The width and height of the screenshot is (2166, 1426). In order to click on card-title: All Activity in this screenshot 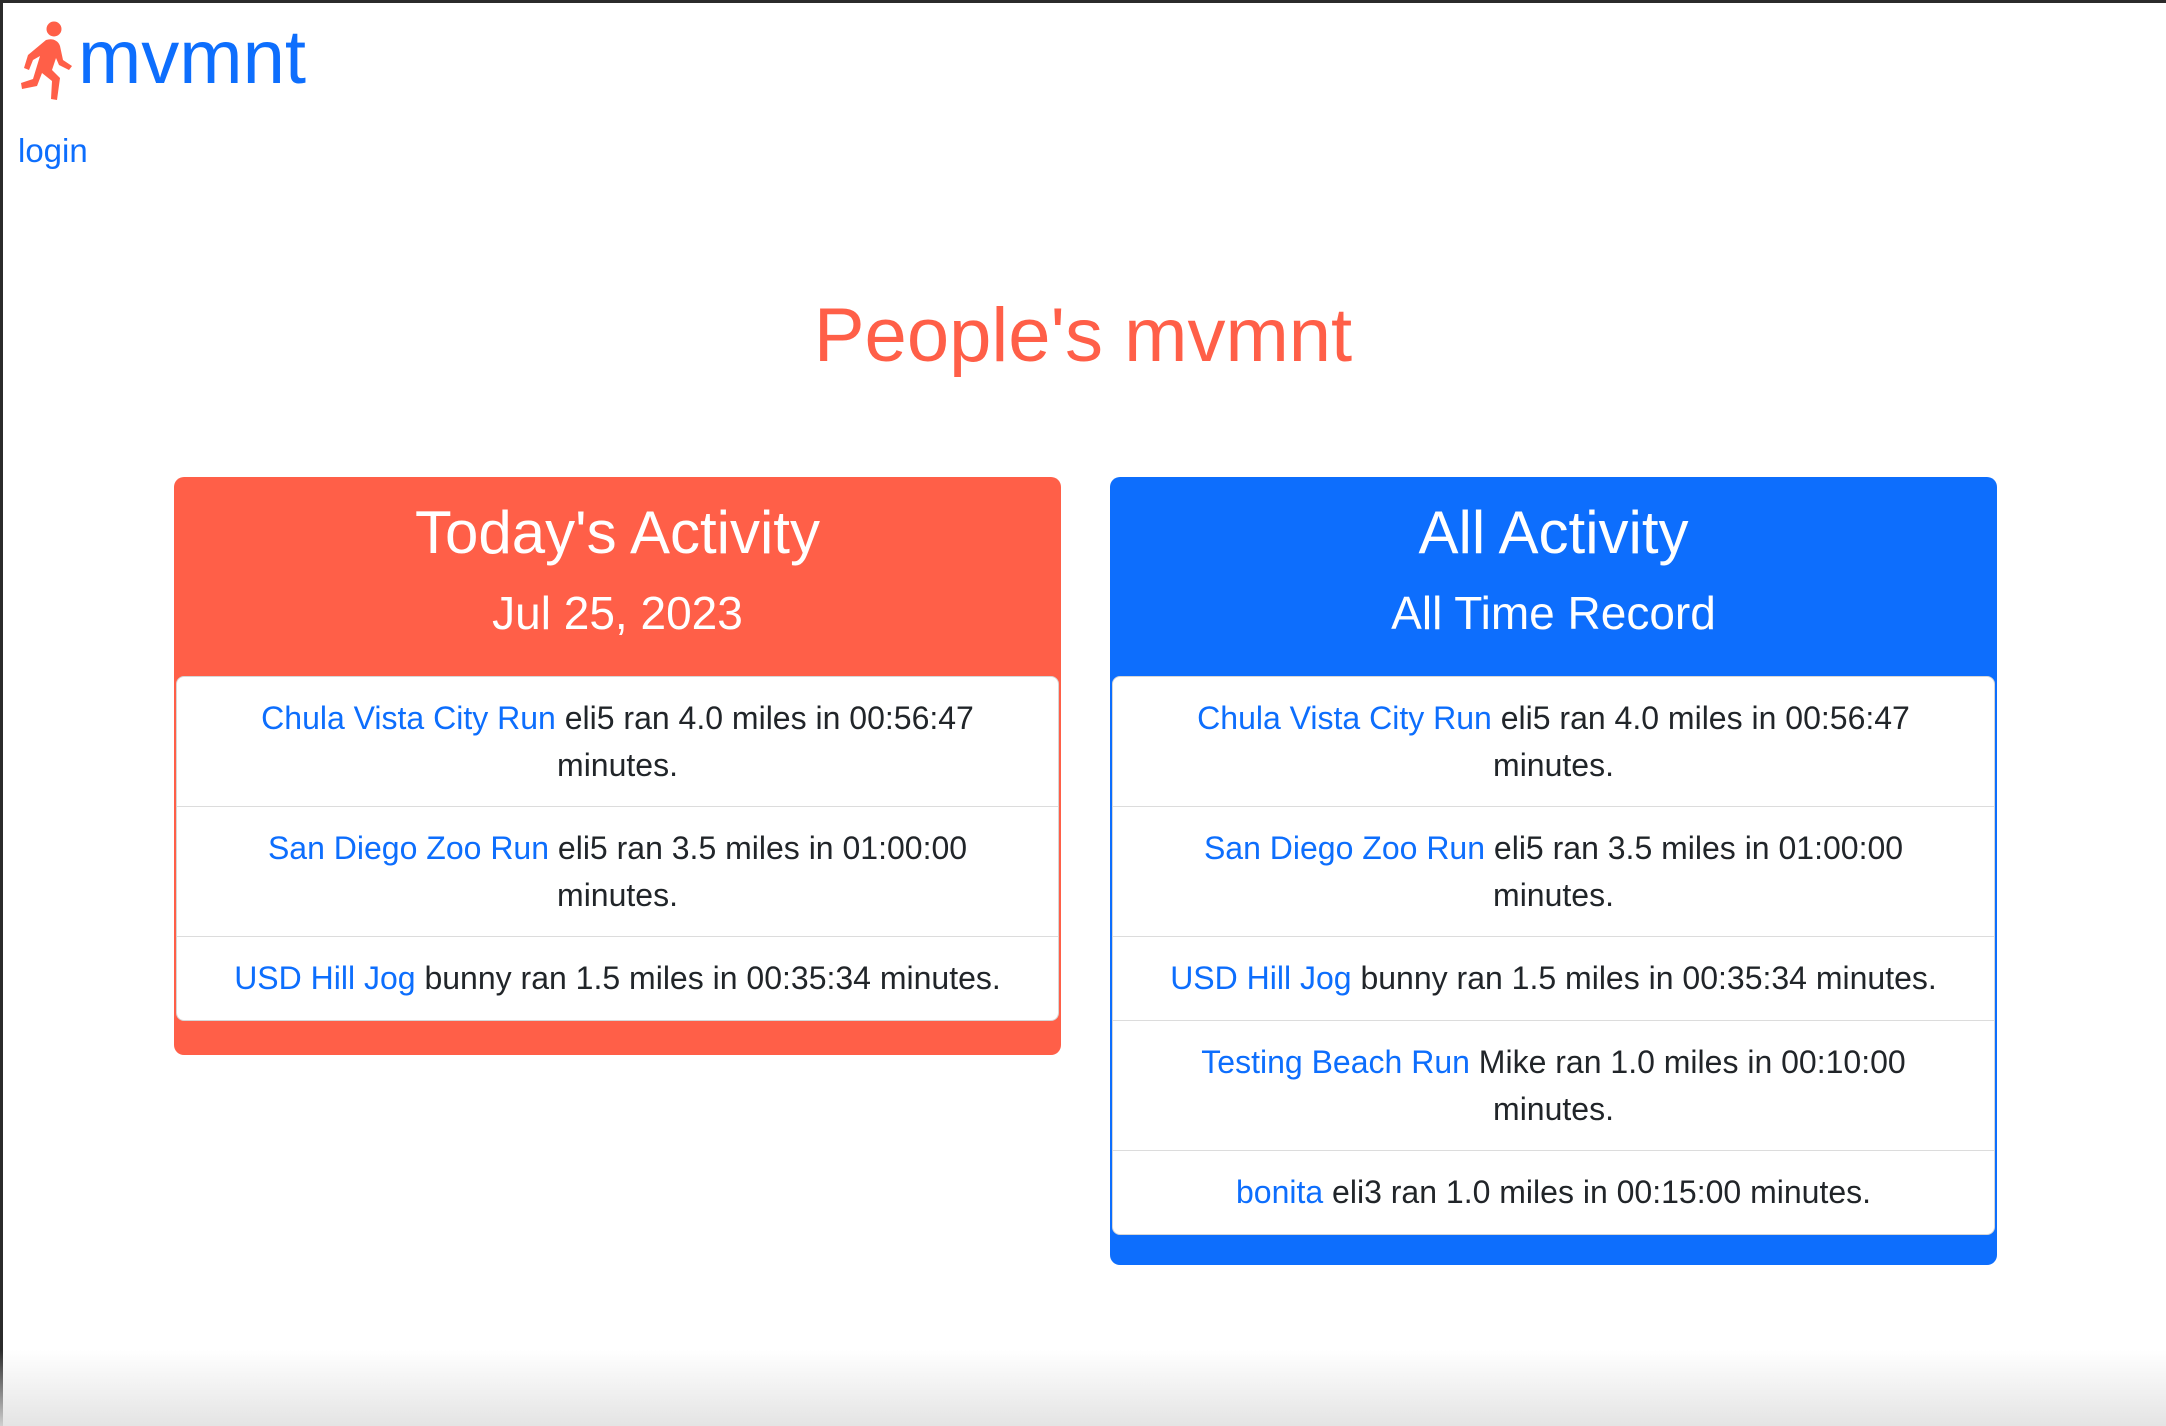, I will do `click(1553, 532)`.